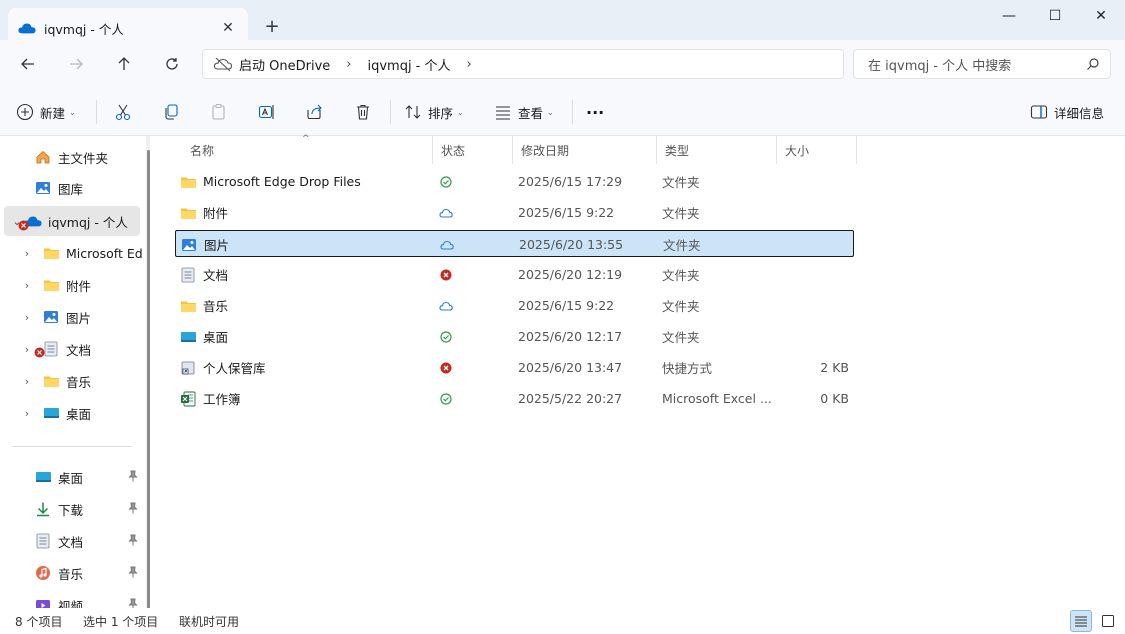 This screenshot has width=1125, height=634. I want to click on file-name: 工作簿, so click(222, 399).